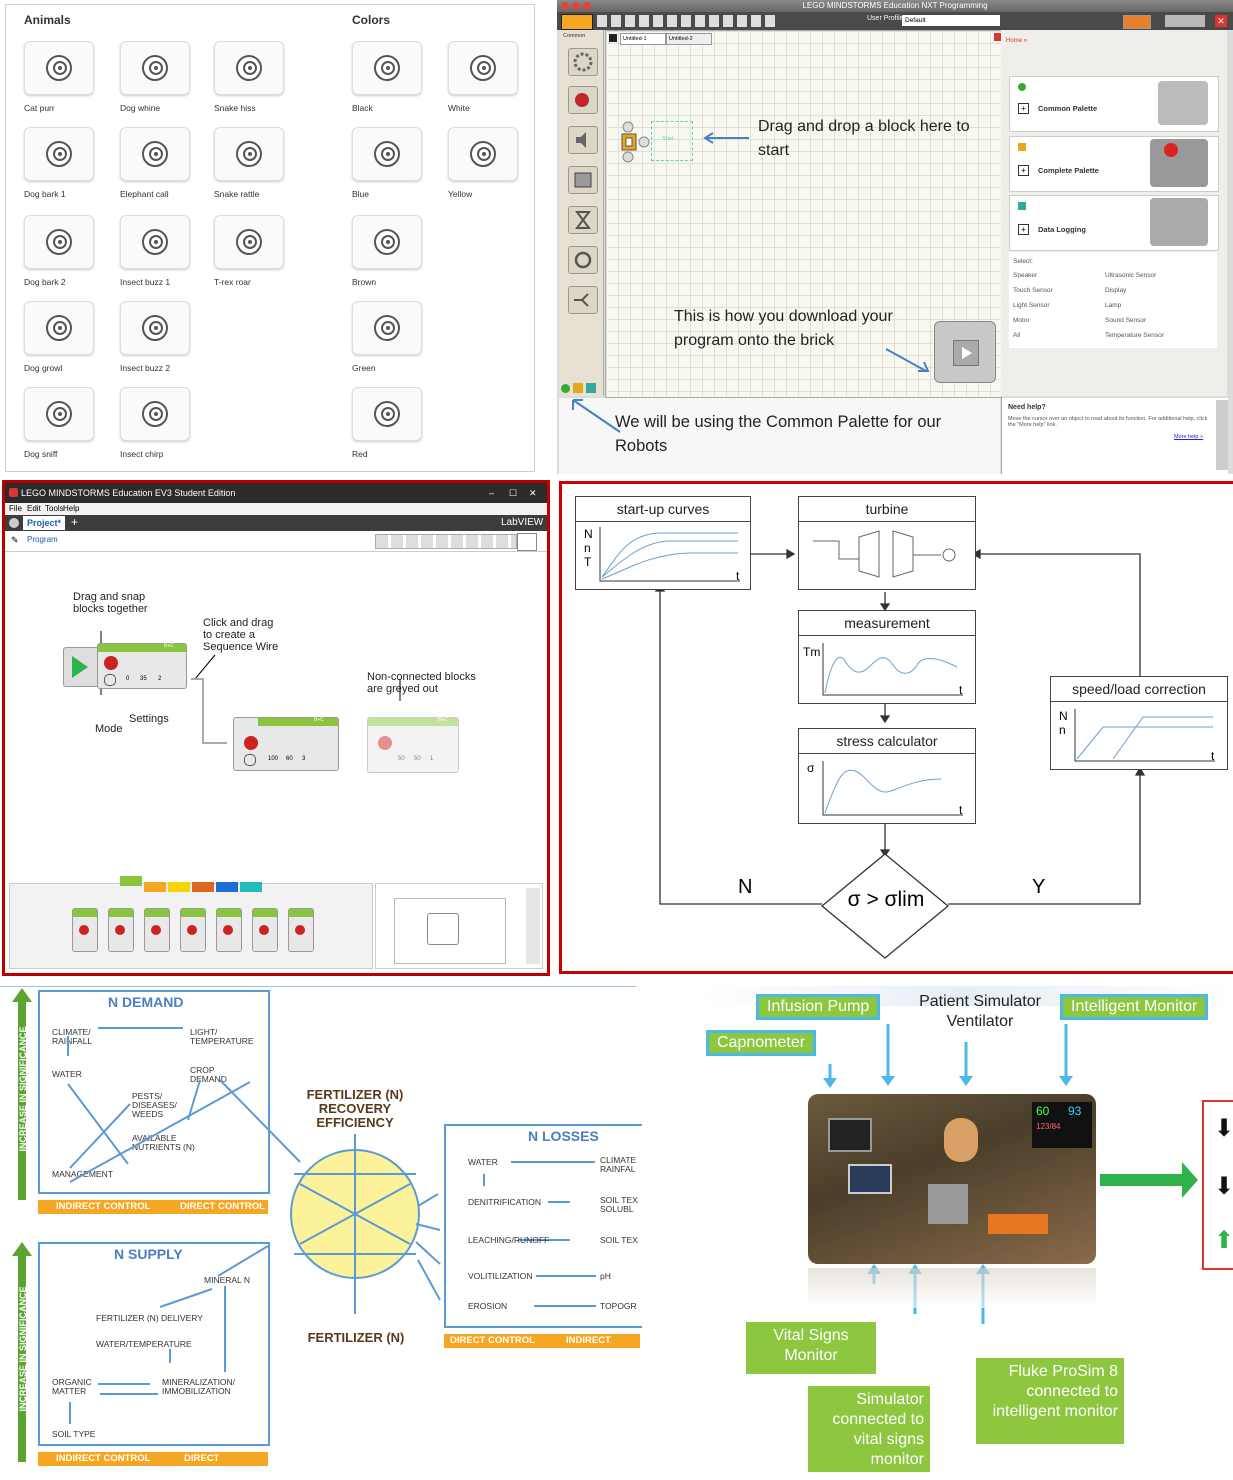 The height and width of the screenshot is (1480, 1233). Describe the element at coordinates (583, 62) in the screenshot. I see `move-block-icon` at that location.